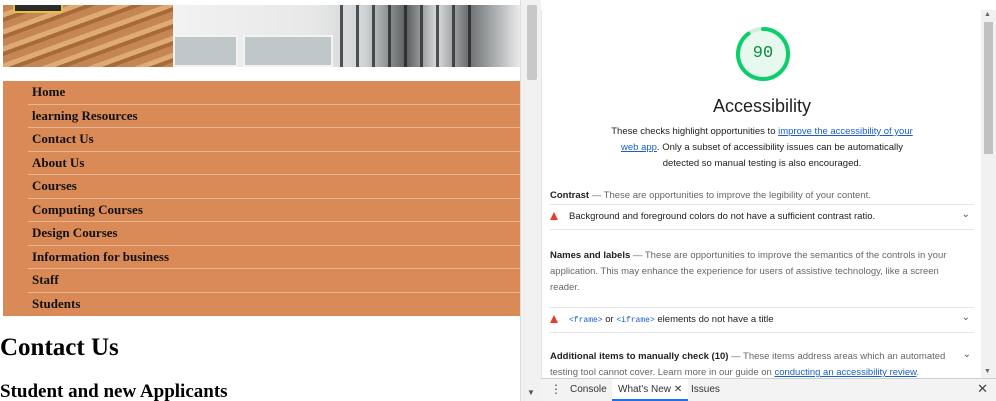  Describe the element at coordinates (274, 257) in the screenshot. I see `nav-item-information-for-business: Information for business` at that location.